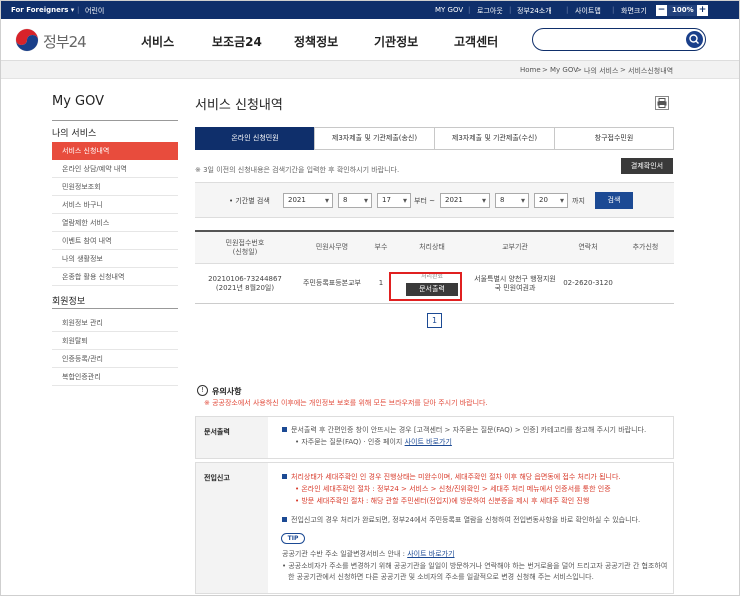 This screenshot has height=596, width=740. I want to click on from-suffix: 부터 ~, so click(424, 201).